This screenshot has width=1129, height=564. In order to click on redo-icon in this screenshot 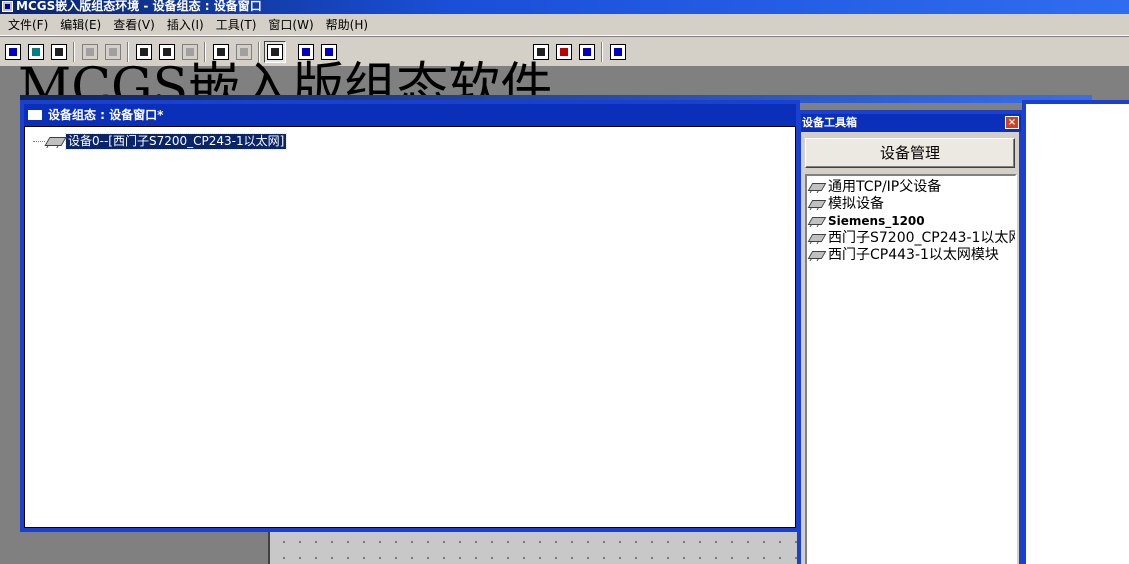, I will do `click(244, 52)`.